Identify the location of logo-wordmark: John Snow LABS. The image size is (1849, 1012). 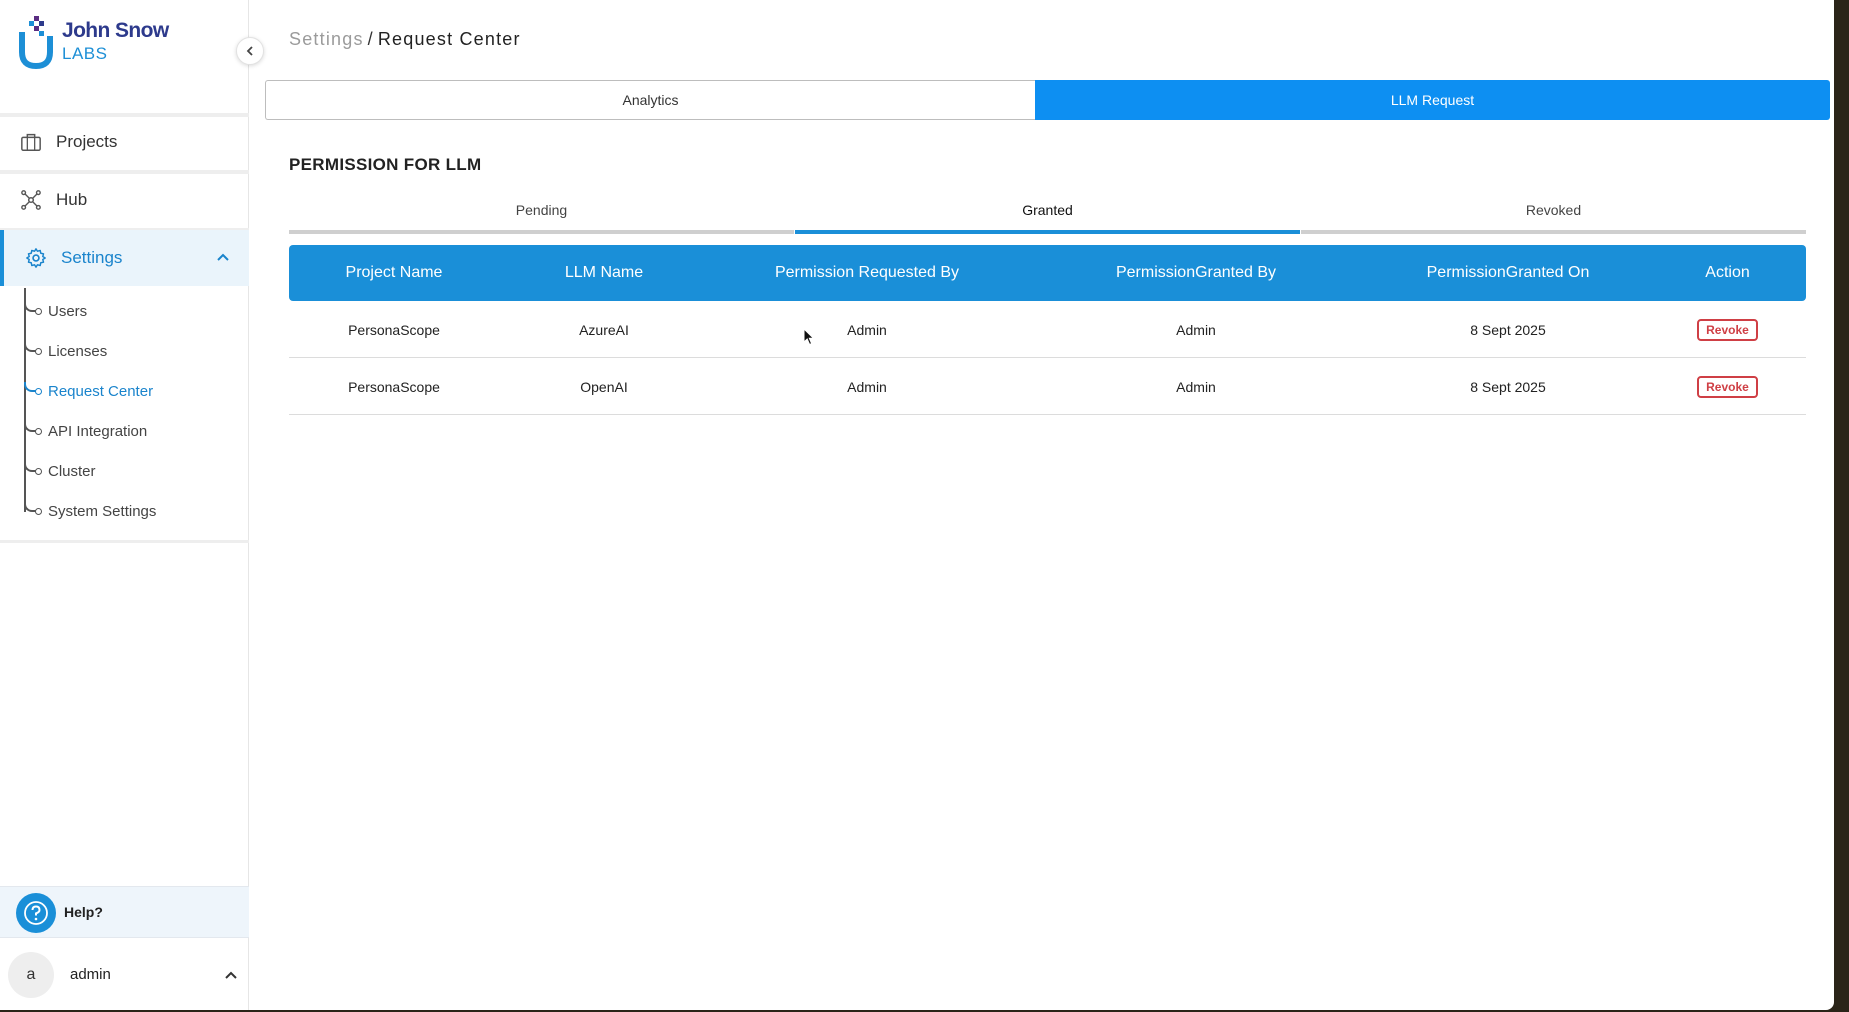
(115, 42).